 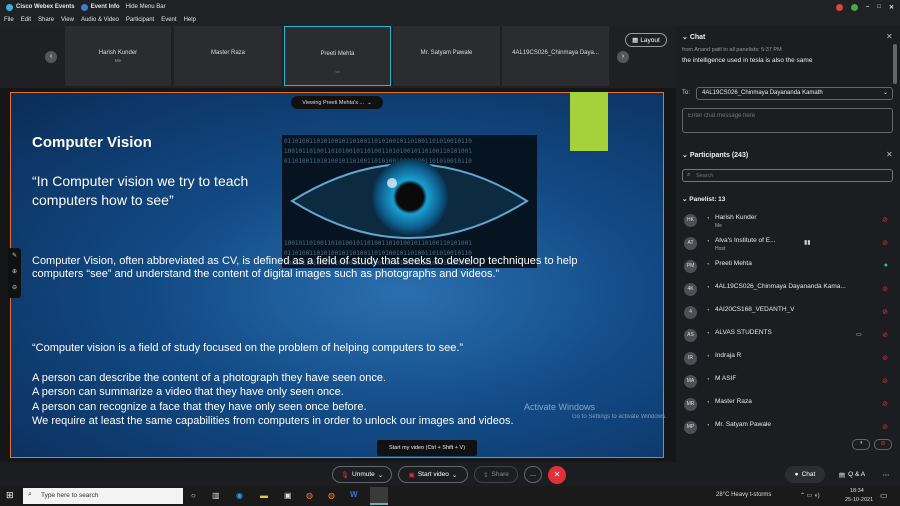 What do you see at coordinates (14, 256) in the screenshot?
I see `annotate-icon: ✎` at bounding box center [14, 256].